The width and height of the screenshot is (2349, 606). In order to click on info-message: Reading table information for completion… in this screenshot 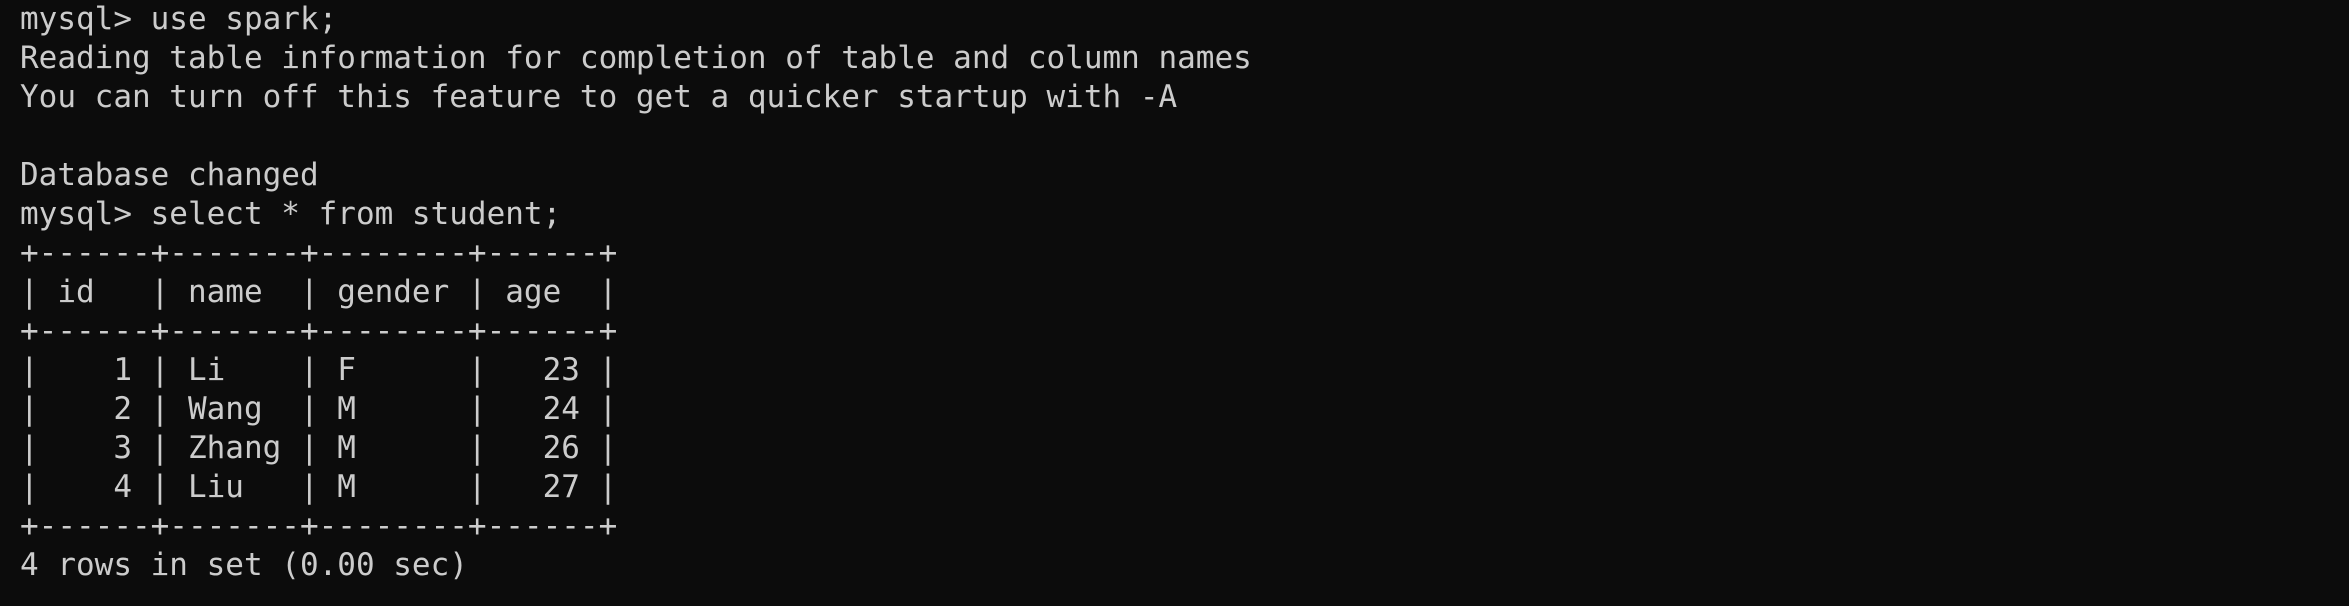, I will do `click(636, 58)`.